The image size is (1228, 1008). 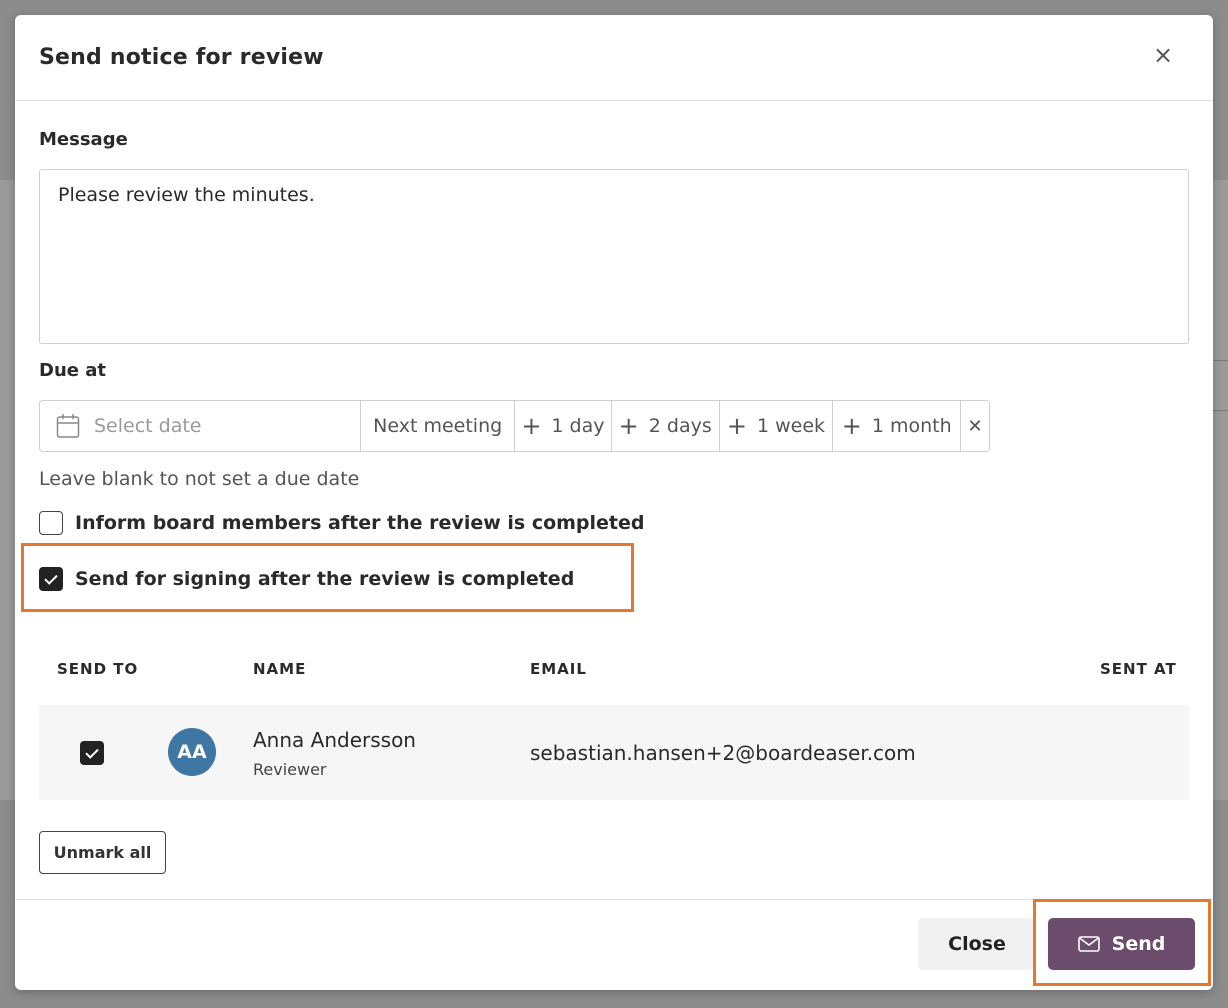 I want to click on recipient-name: Anna Andersson, so click(x=334, y=740).